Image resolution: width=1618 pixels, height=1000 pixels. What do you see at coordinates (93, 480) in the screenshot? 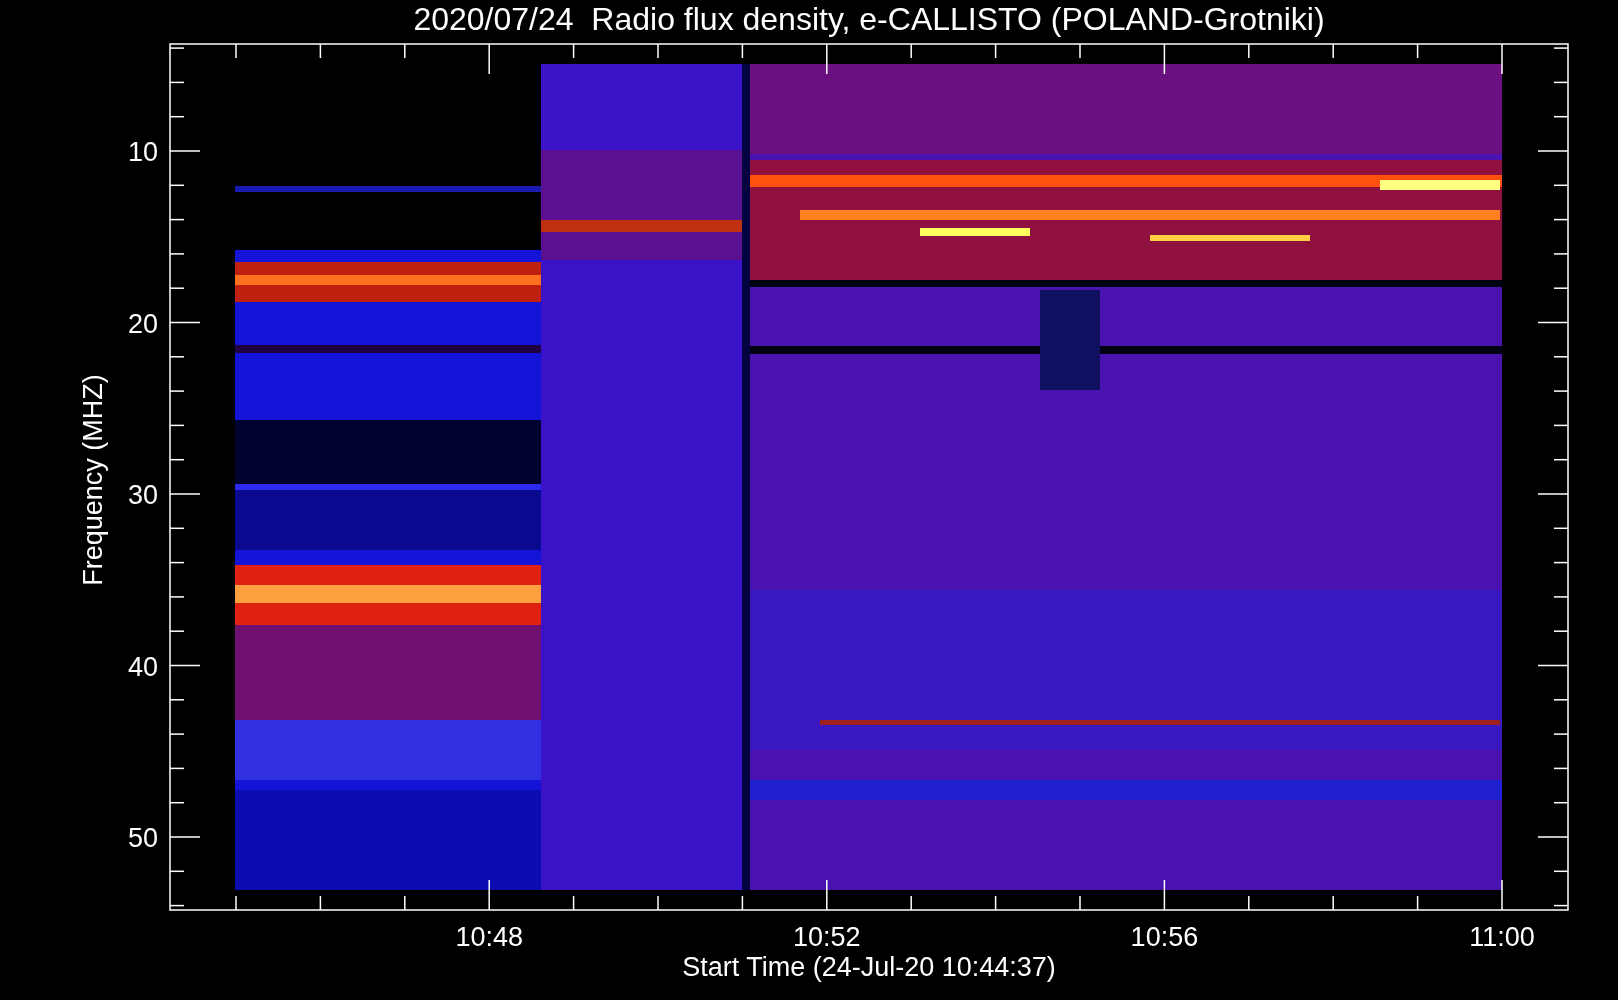
I see `axis-label: Frequency (MHZ)` at bounding box center [93, 480].